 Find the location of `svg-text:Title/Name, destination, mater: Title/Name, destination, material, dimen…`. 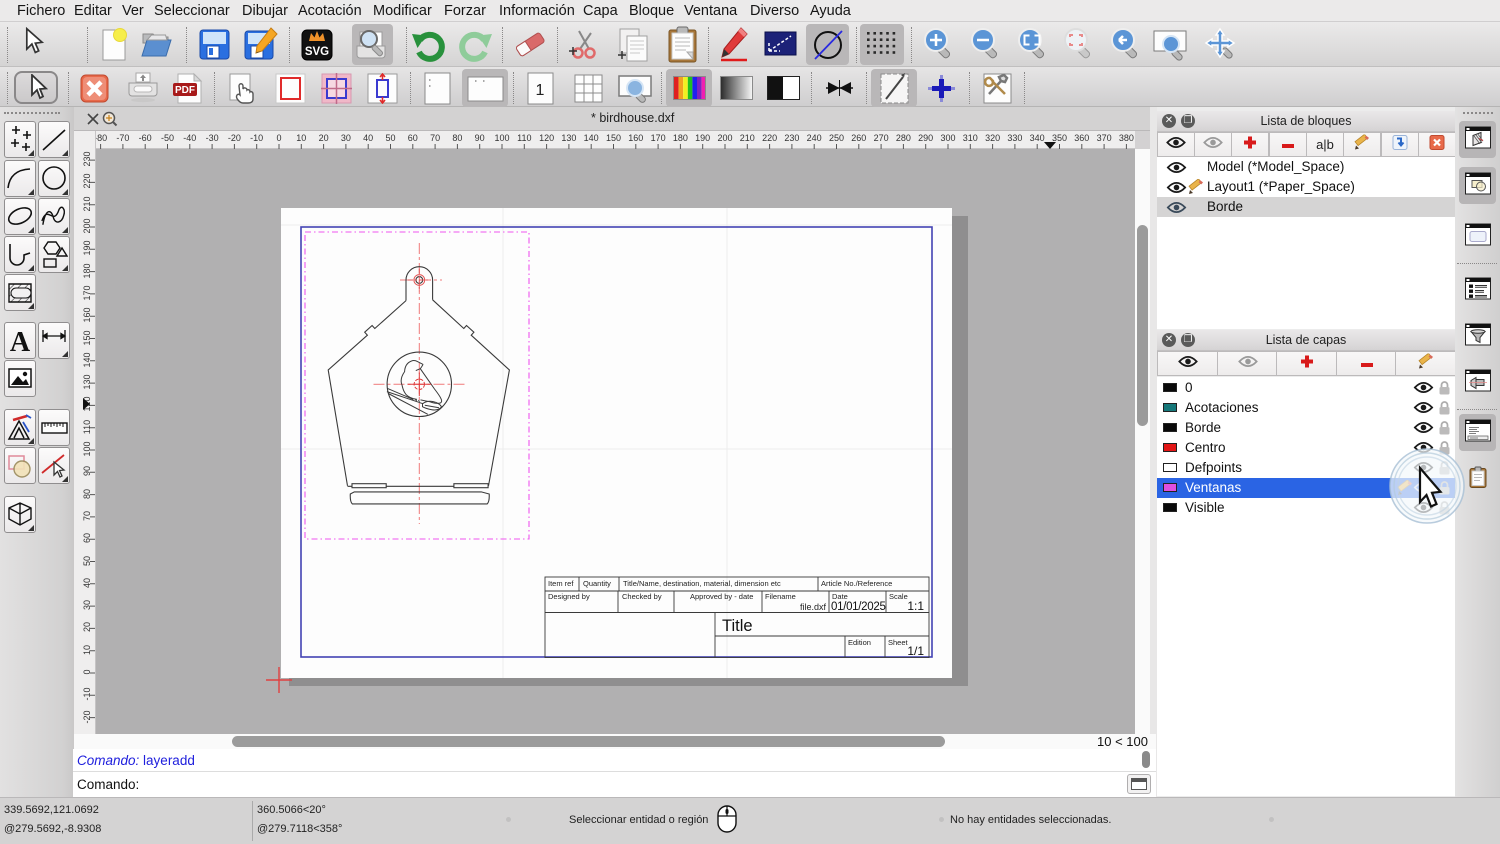

svg-text:Title/Name, destination, mater: Title/Name, destination, material, dimen… is located at coordinates (702, 583).